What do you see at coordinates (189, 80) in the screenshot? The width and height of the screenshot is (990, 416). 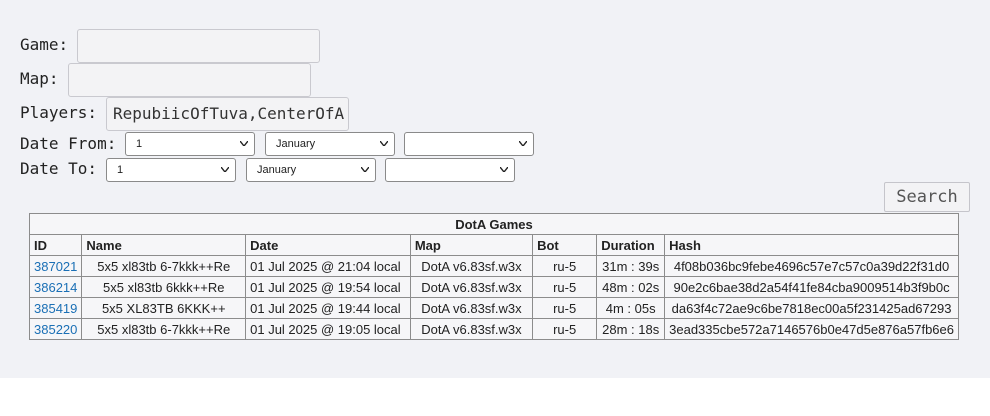 I see `map-input` at bounding box center [189, 80].